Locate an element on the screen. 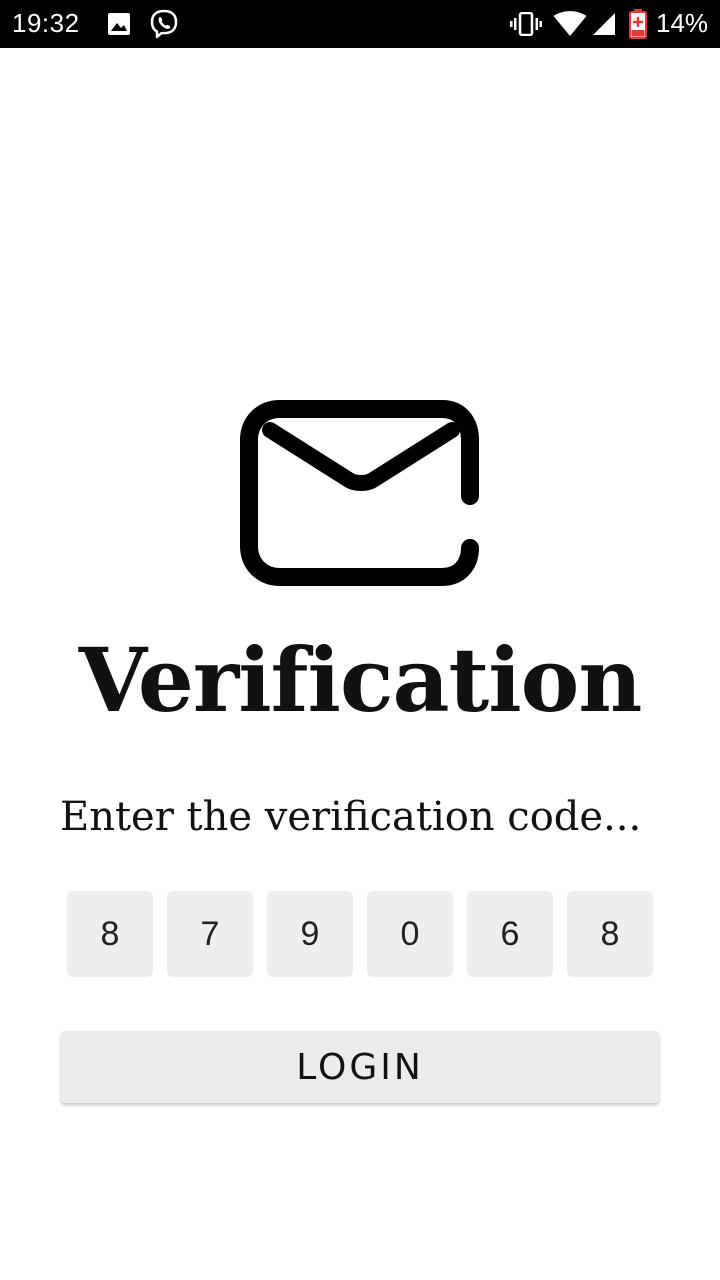 This screenshot has height=1280, width=720. status-bar: 19:32 14% is located at coordinates (360, 24).